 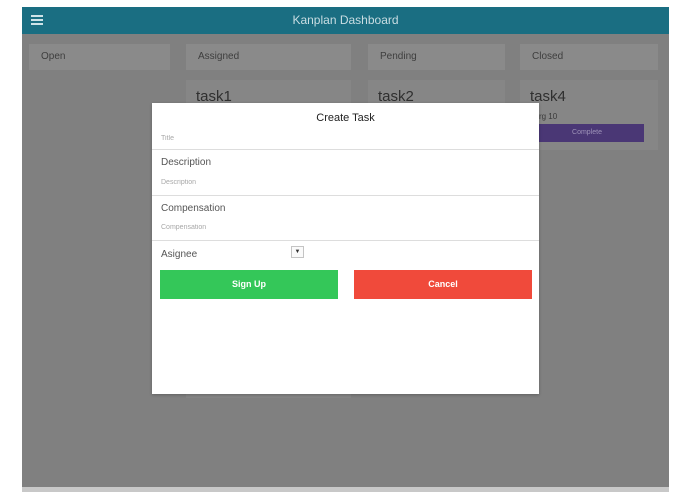 What do you see at coordinates (345, 173) in the screenshot?
I see `description-field: Description` at bounding box center [345, 173].